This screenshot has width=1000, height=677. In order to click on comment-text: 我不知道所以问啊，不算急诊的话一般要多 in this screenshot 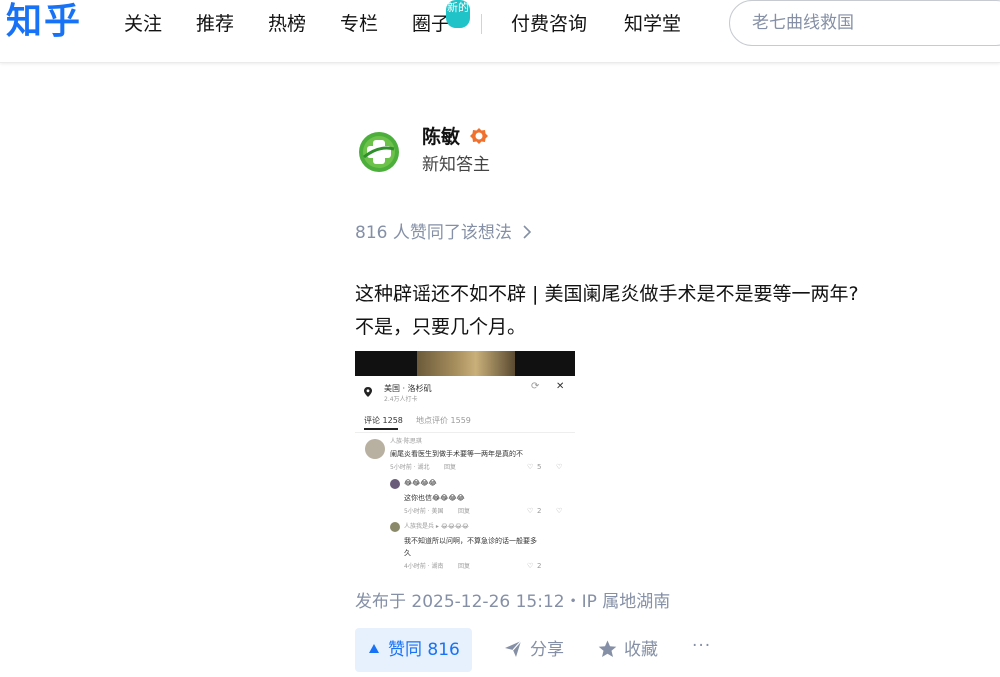, I will do `click(470, 541)`.